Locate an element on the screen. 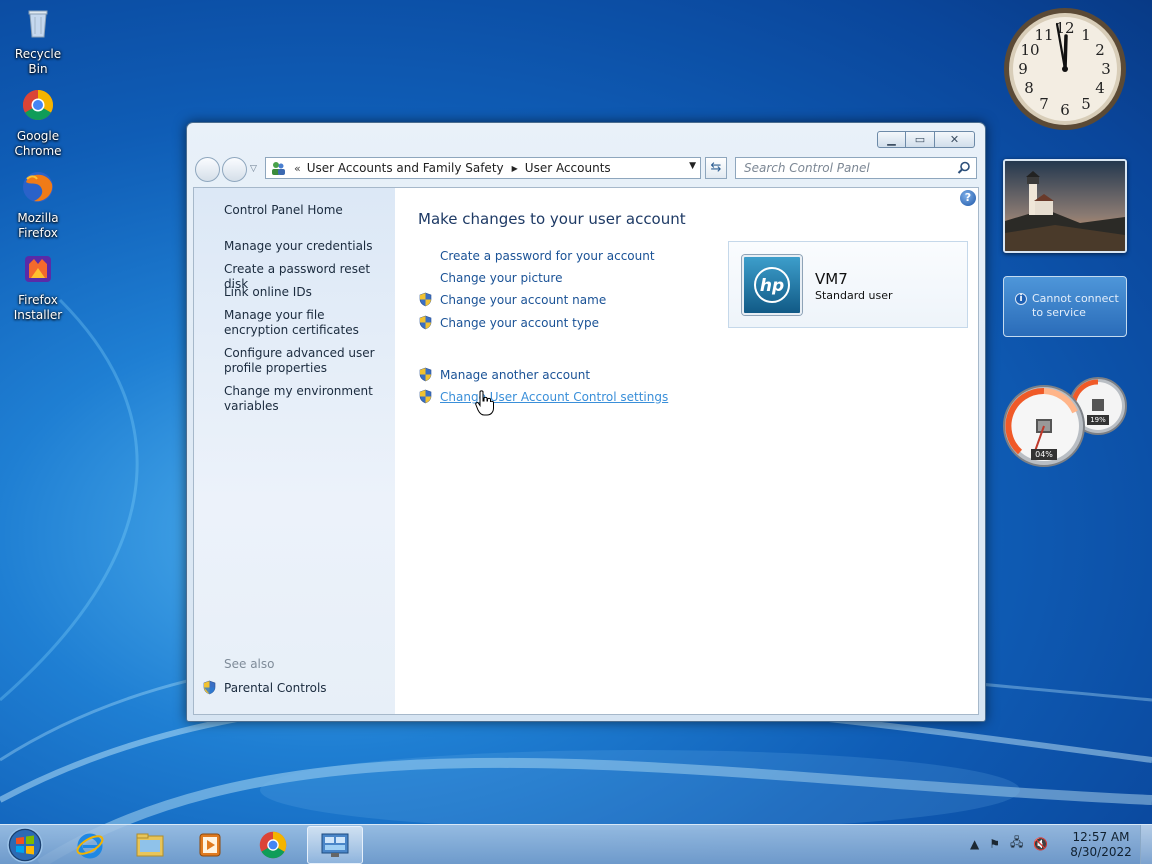 The width and height of the screenshot is (1152, 864). task-label: Change your account name is located at coordinates (523, 299).